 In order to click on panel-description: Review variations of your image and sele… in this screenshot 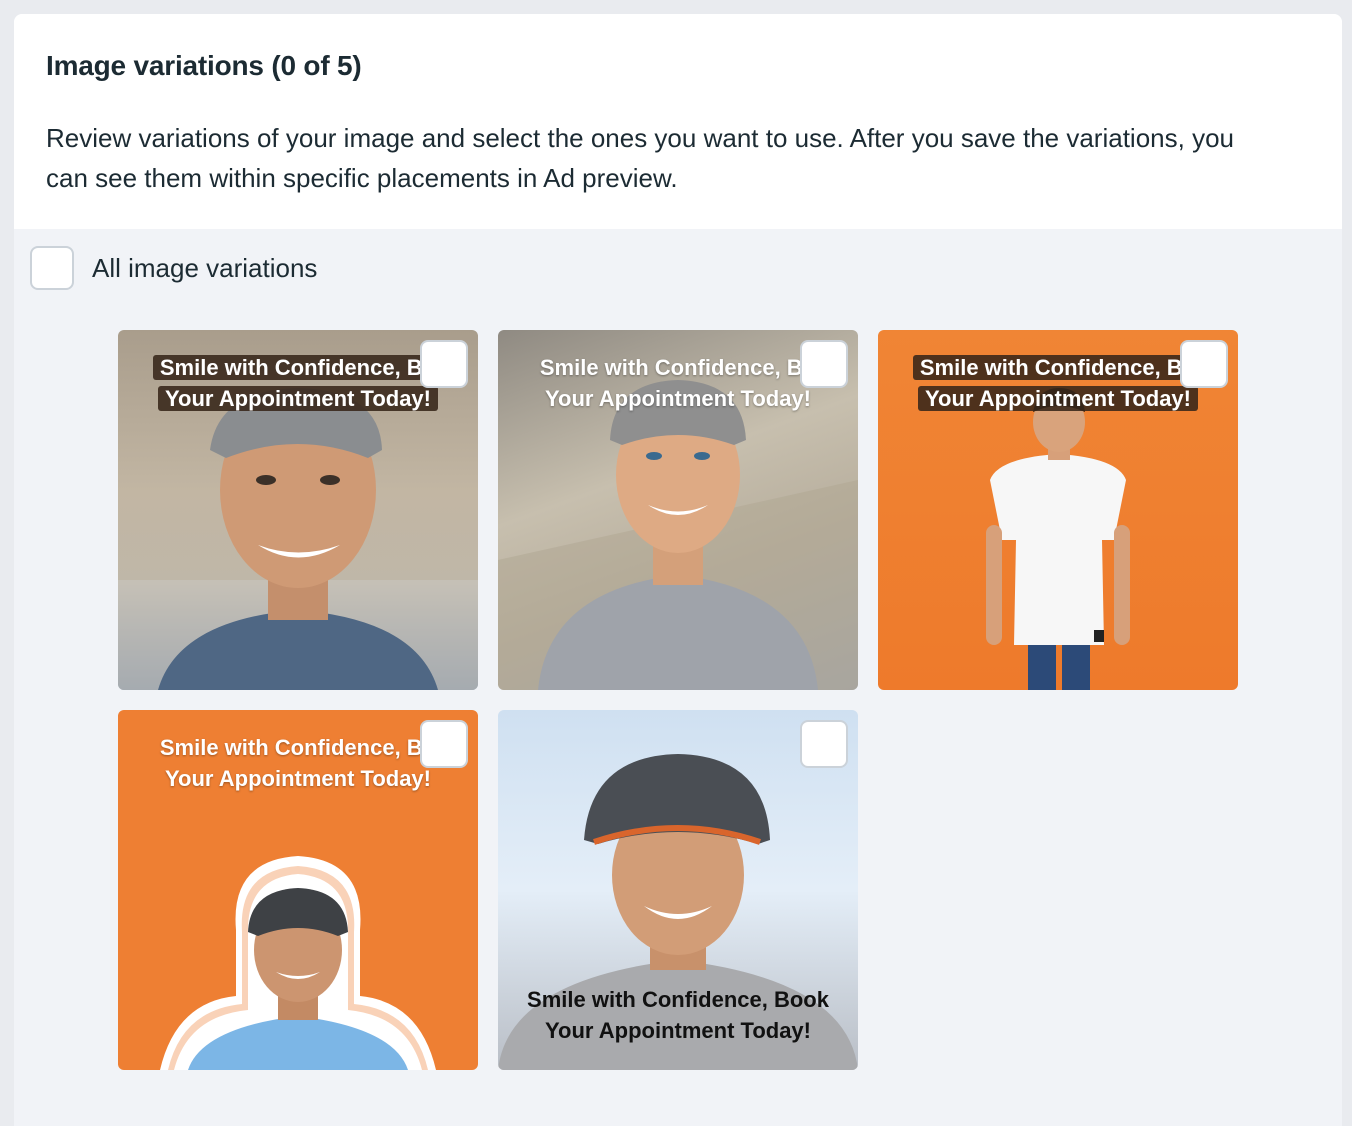, I will do `click(640, 158)`.